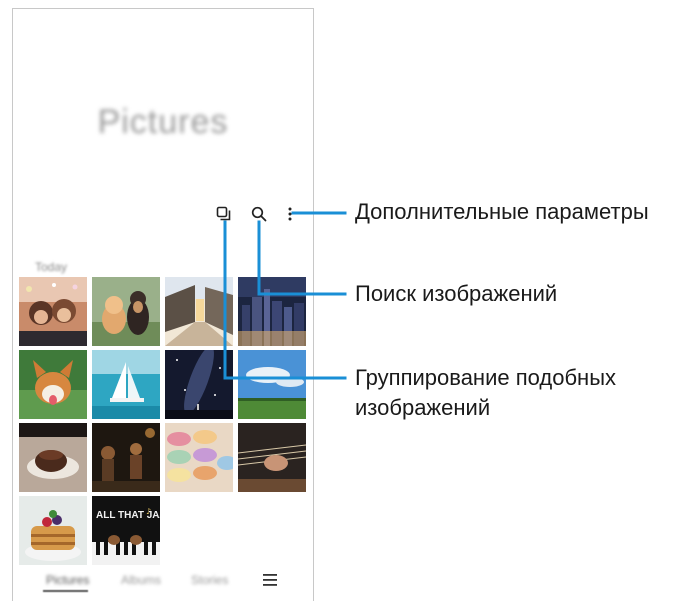 The height and width of the screenshot is (601, 688). I want to click on callout-lines, so click(285, 295).